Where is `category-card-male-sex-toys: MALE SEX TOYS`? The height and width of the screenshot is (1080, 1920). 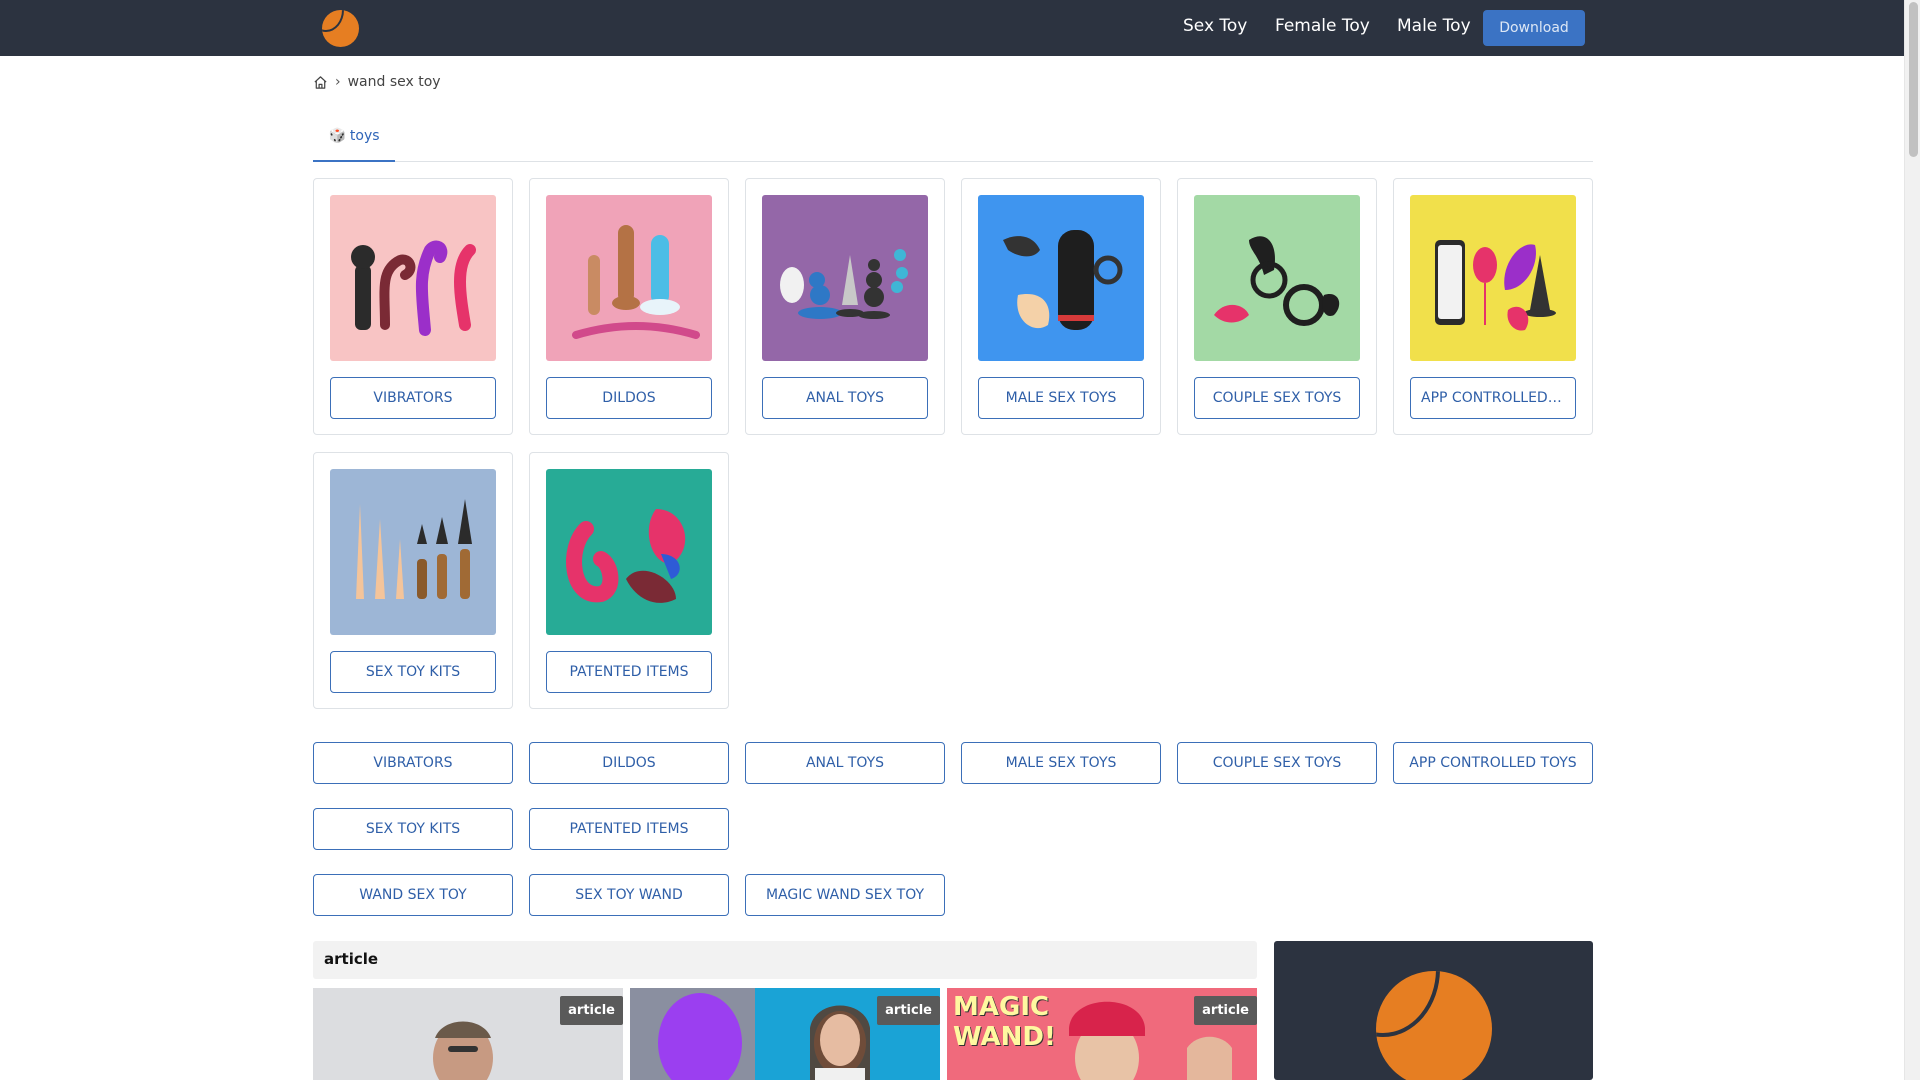
category-card-male-sex-toys: MALE SEX TOYS is located at coordinates (1061, 306).